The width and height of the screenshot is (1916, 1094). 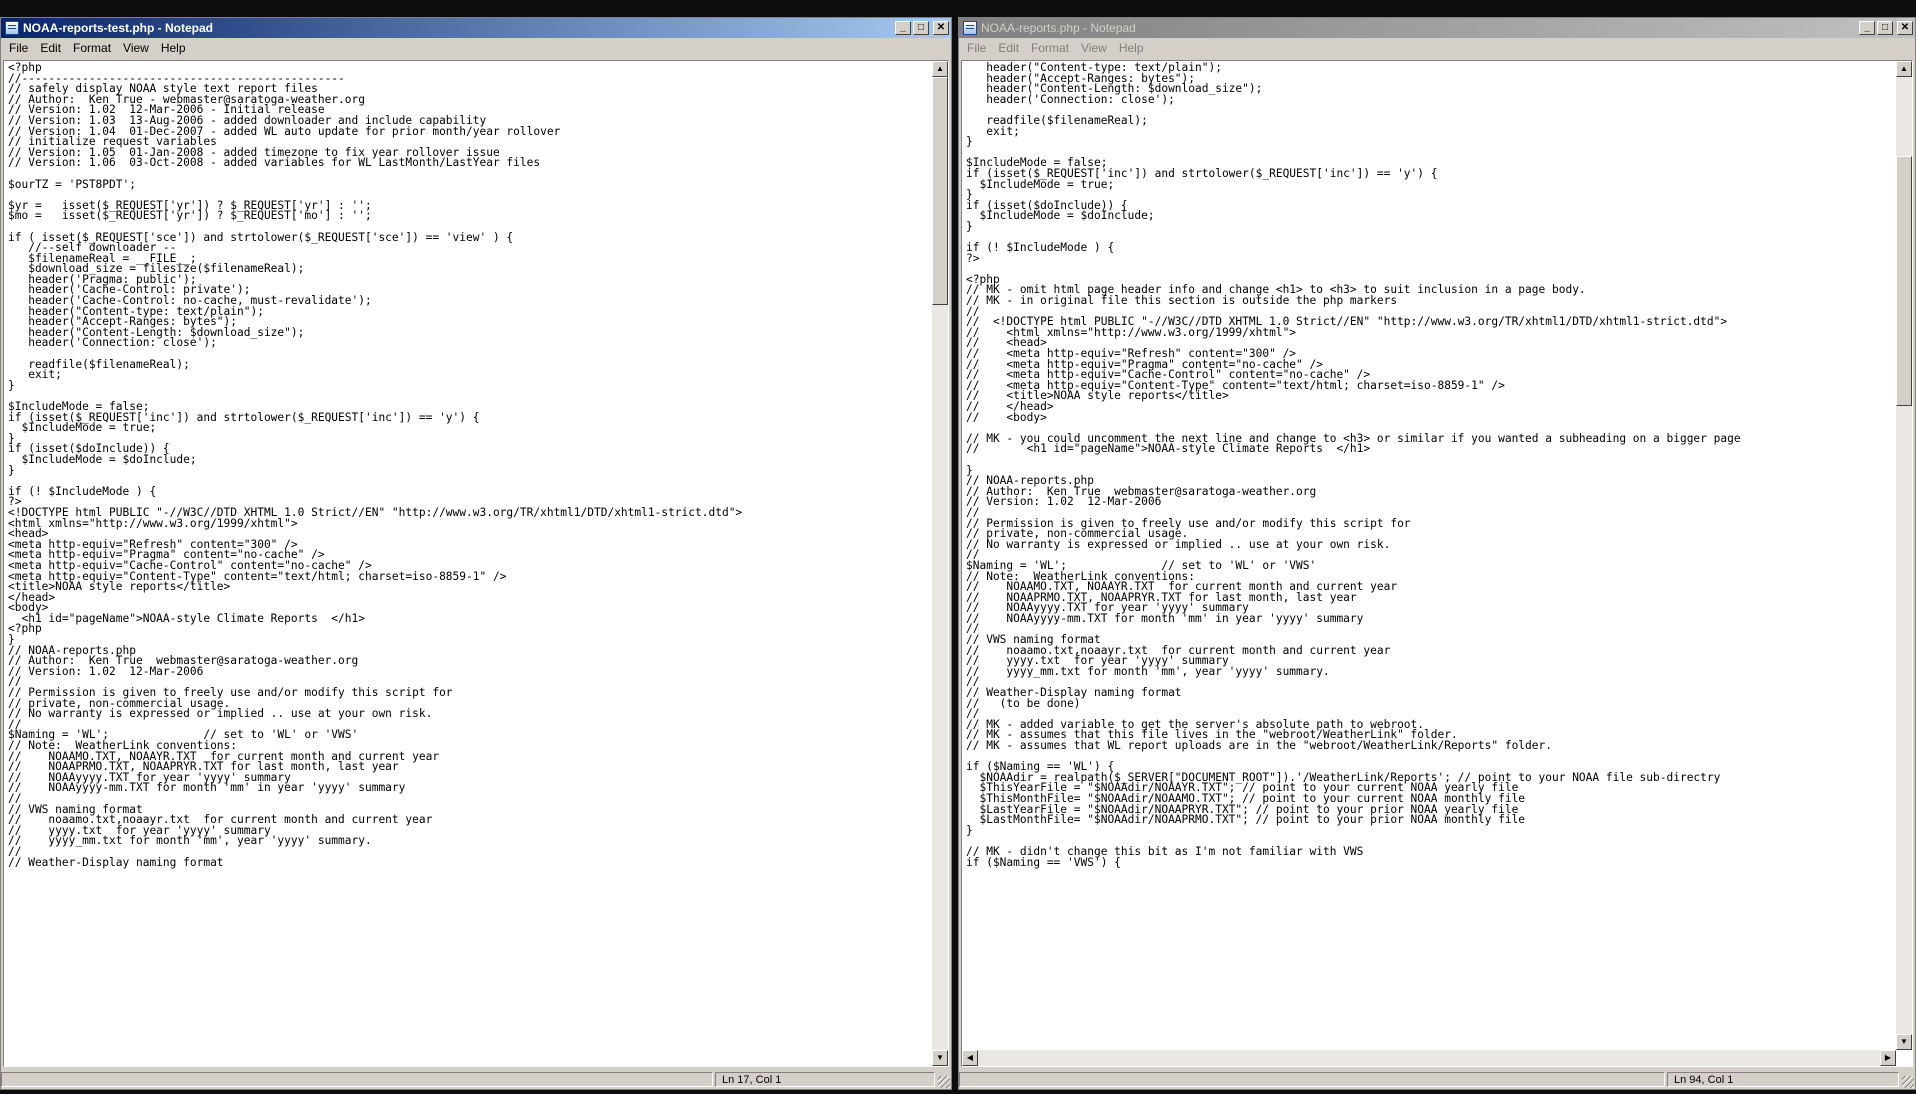 I want to click on code-line: // (to be done), so click(x=1023, y=703).